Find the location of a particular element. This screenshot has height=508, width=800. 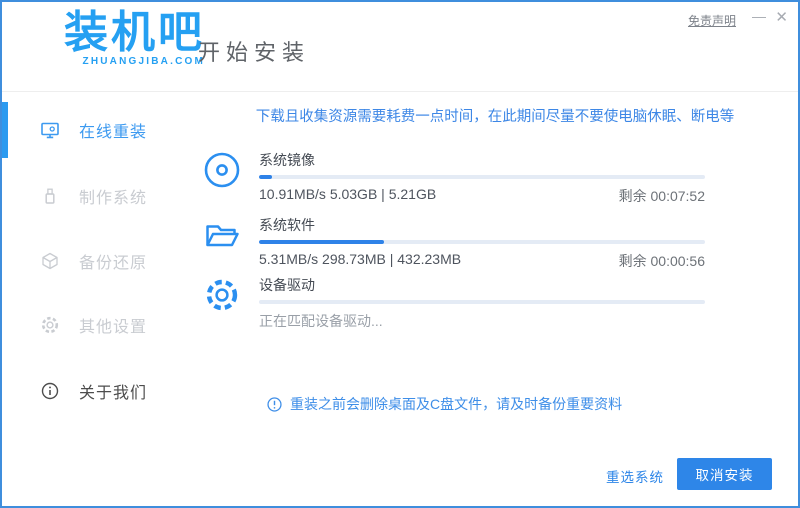

task-name: 系统软件 is located at coordinates (287, 225).